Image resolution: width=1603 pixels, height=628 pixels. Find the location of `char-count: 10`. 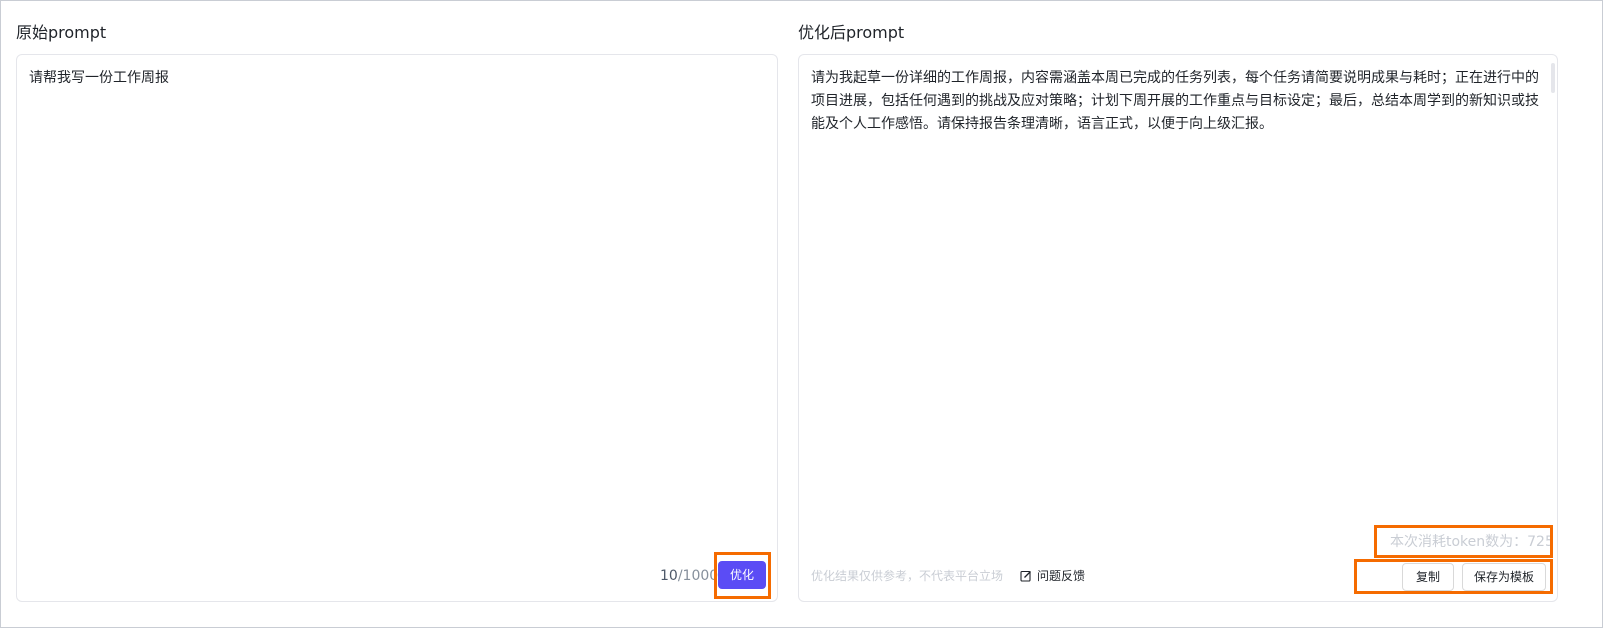

char-count: 10 is located at coordinates (669, 576).